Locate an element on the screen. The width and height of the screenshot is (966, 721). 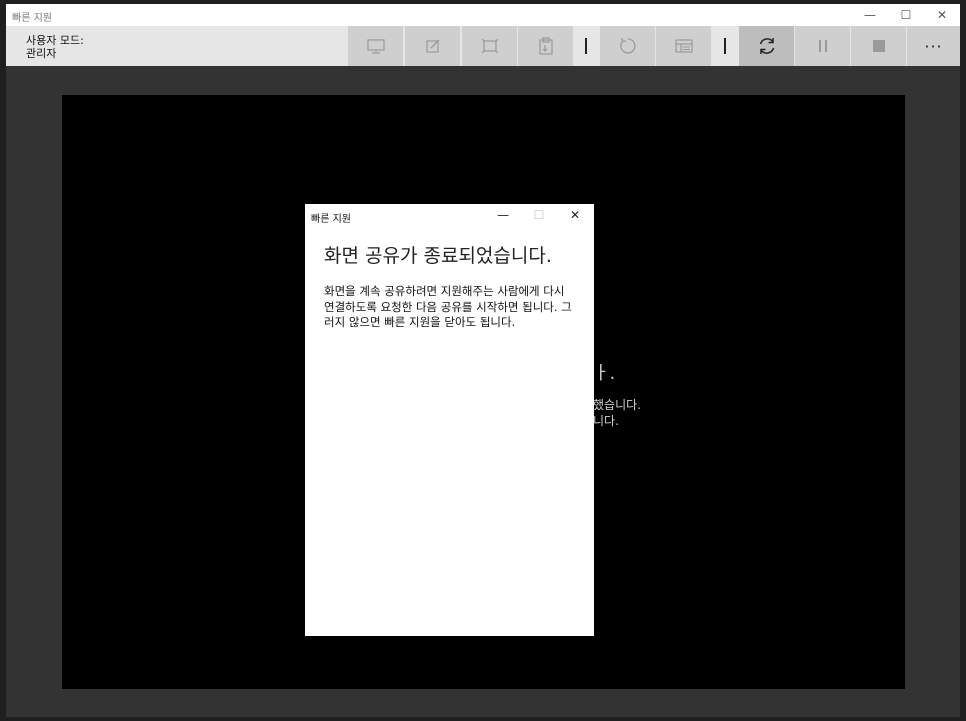
remote-background-text: ㅏ. is located at coordinates (604, 373).